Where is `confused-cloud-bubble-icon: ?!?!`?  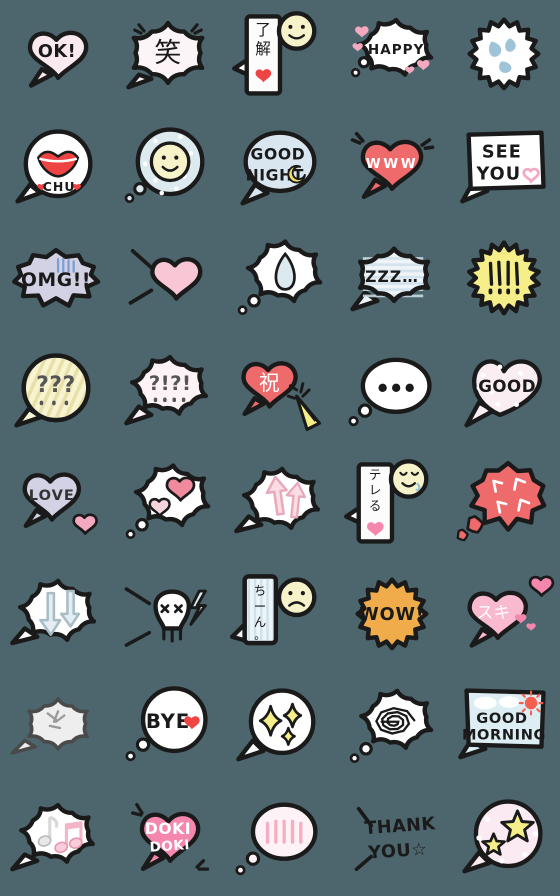
confused-cloud-bubble-icon: ?!?! is located at coordinates (166, 390).